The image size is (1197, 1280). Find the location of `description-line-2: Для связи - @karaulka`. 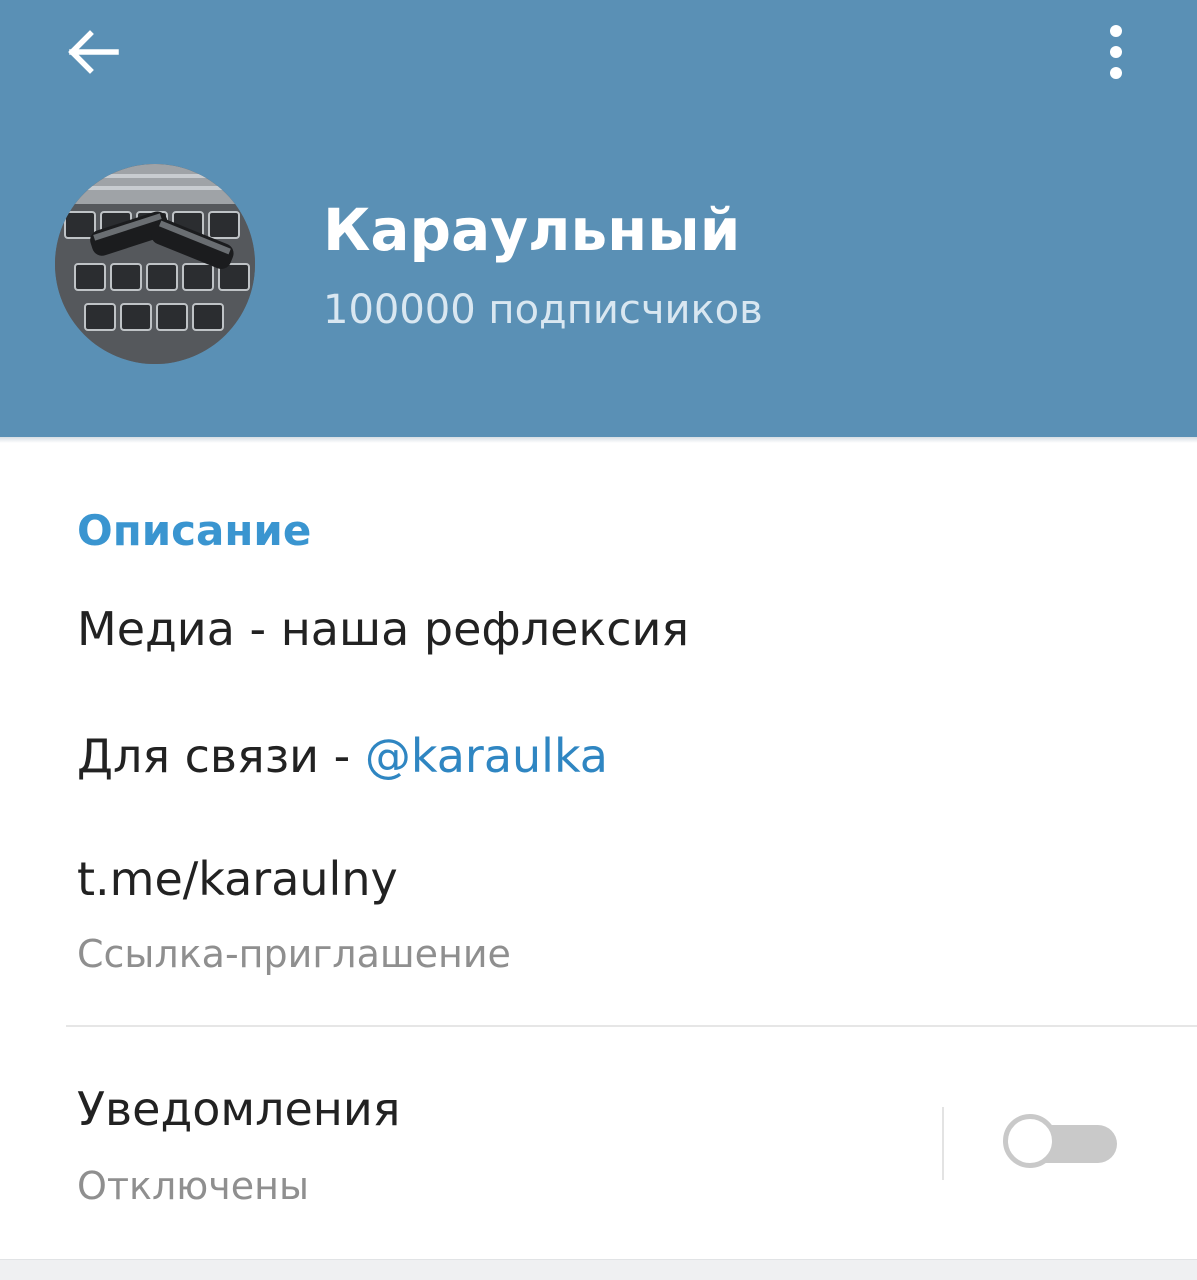

description-line-2: Для связи - @karaulka is located at coordinates (342, 756).